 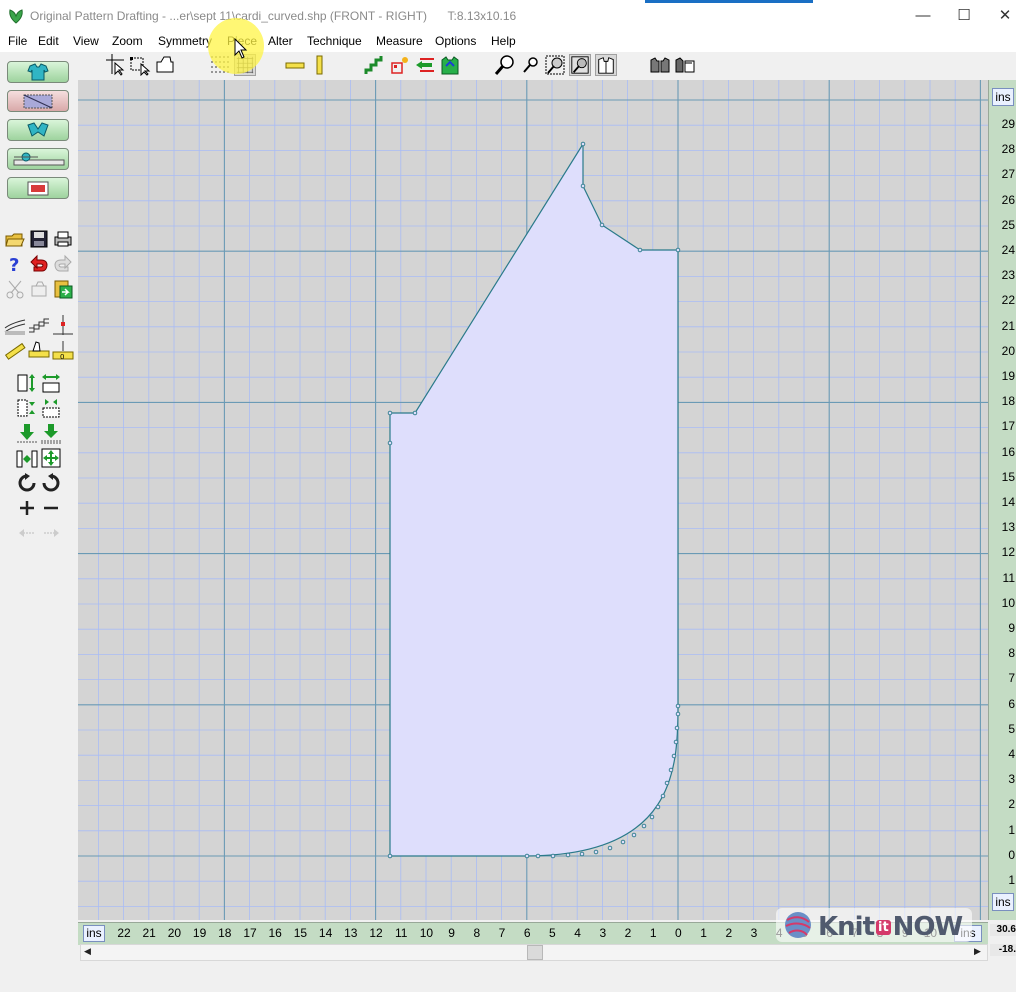 I want to click on tape-measure-icon, so click(x=15, y=350).